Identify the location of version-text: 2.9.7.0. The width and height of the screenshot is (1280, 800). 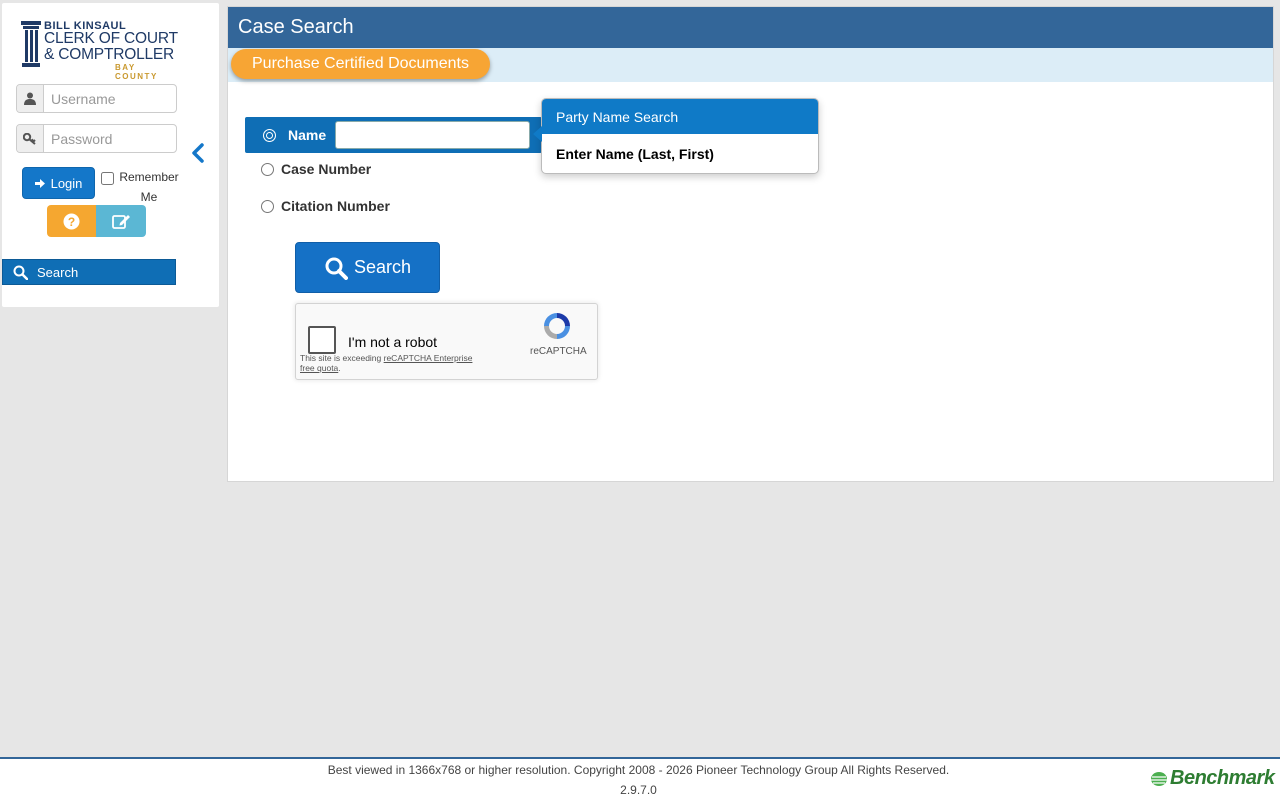
(638, 790).